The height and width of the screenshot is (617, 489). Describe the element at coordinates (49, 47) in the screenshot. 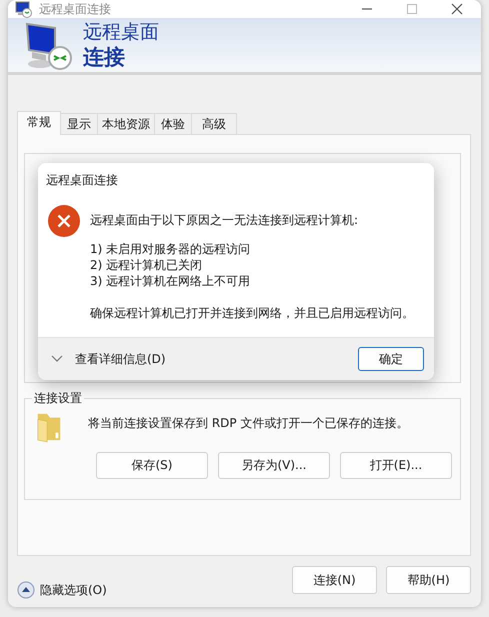

I see `computer-icon` at that location.